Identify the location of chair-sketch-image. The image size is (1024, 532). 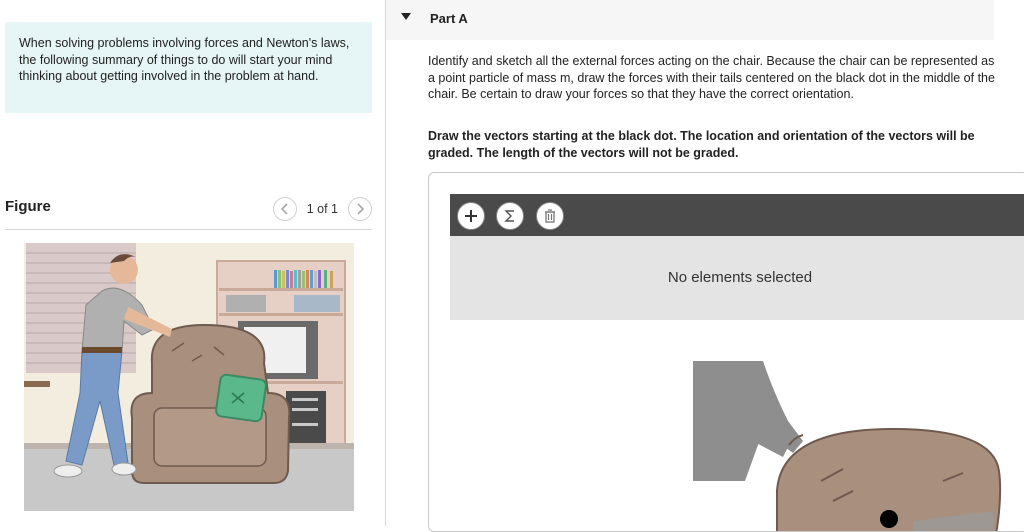
(847, 446).